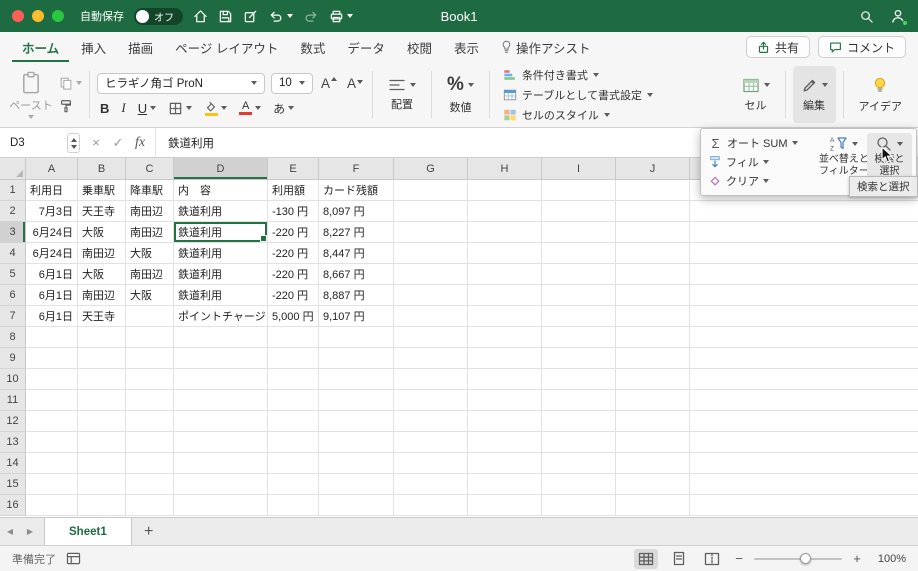 This screenshot has height=571, width=918. What do you see at coordinates (431, 295) in the screenshot?
I see `cell-G6` at bounding box center [431, 295].